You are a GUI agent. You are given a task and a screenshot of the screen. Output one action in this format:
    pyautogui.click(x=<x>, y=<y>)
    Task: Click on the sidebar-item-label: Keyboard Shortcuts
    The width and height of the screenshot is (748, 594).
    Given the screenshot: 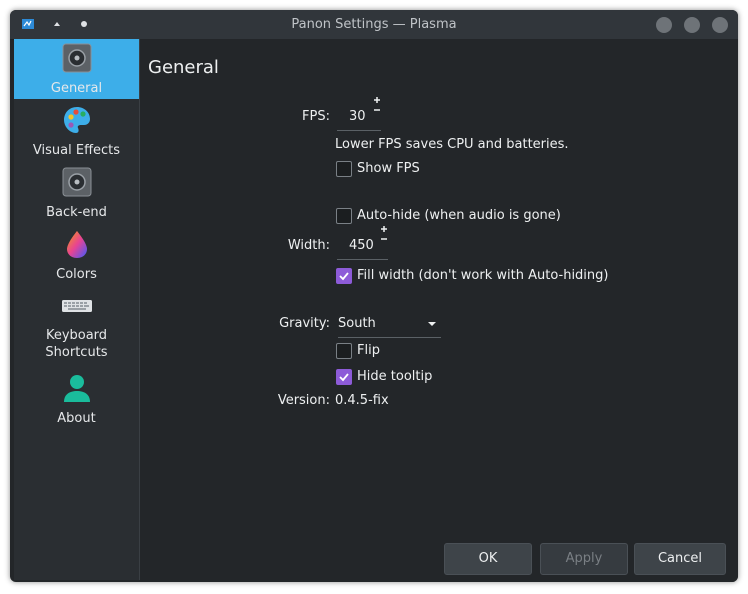 What is the action you would take?
    pyautogui.click(x=76, y=344)
    